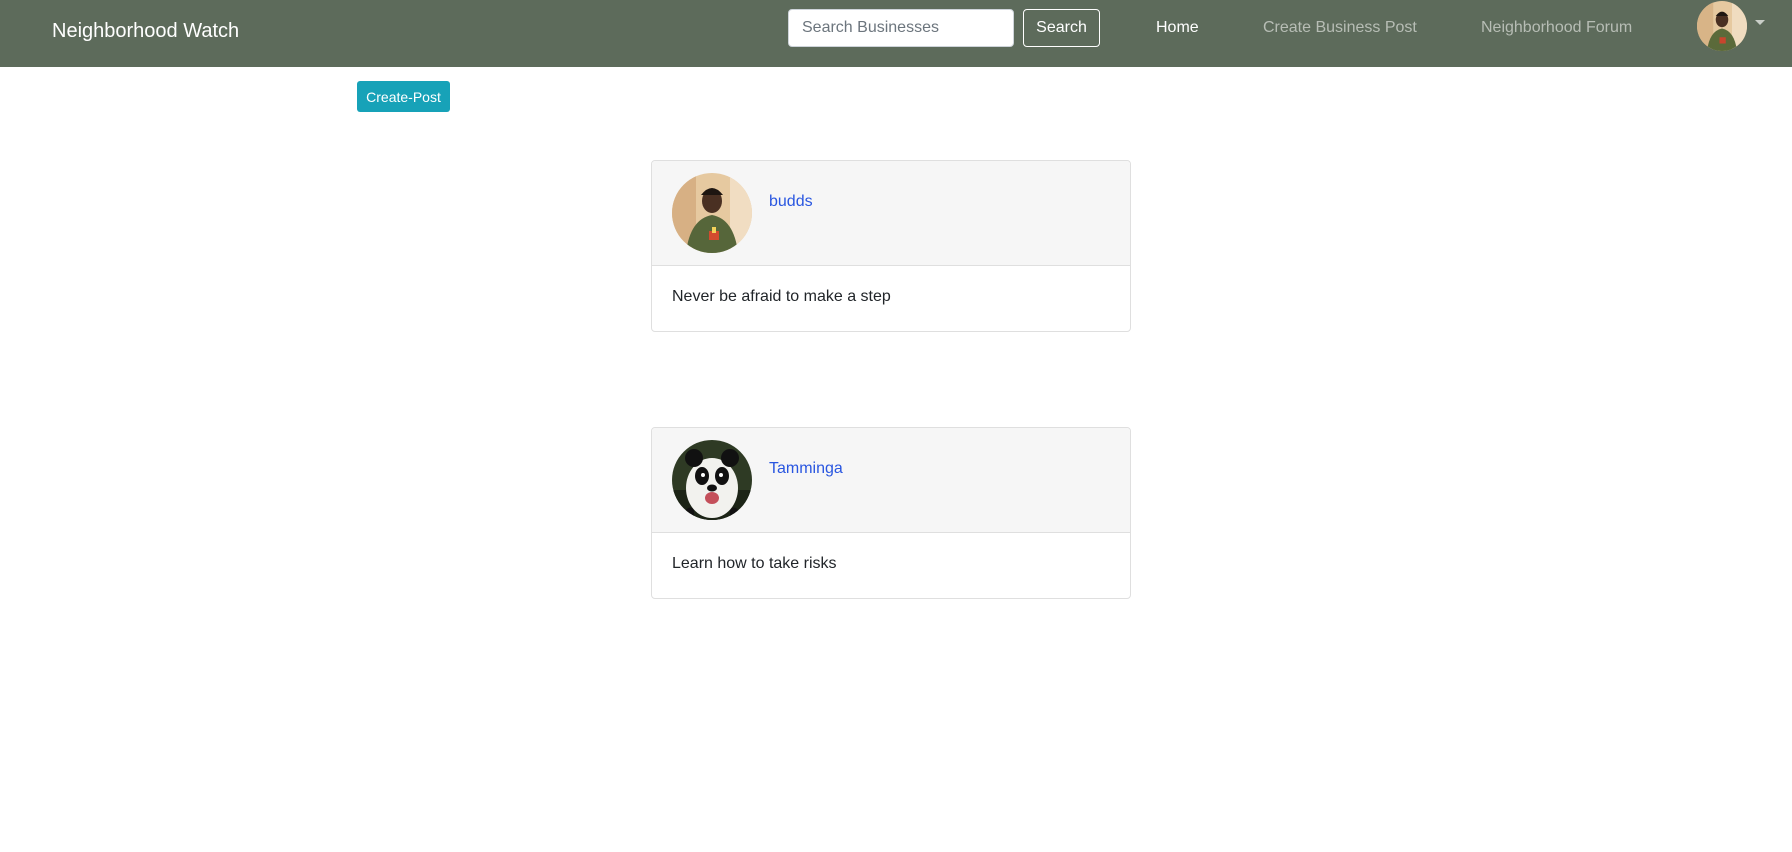 Image resolution: width=1792 pixels, height=852 pixels. I want to click on person-avatar-icon, so click(712, 213).